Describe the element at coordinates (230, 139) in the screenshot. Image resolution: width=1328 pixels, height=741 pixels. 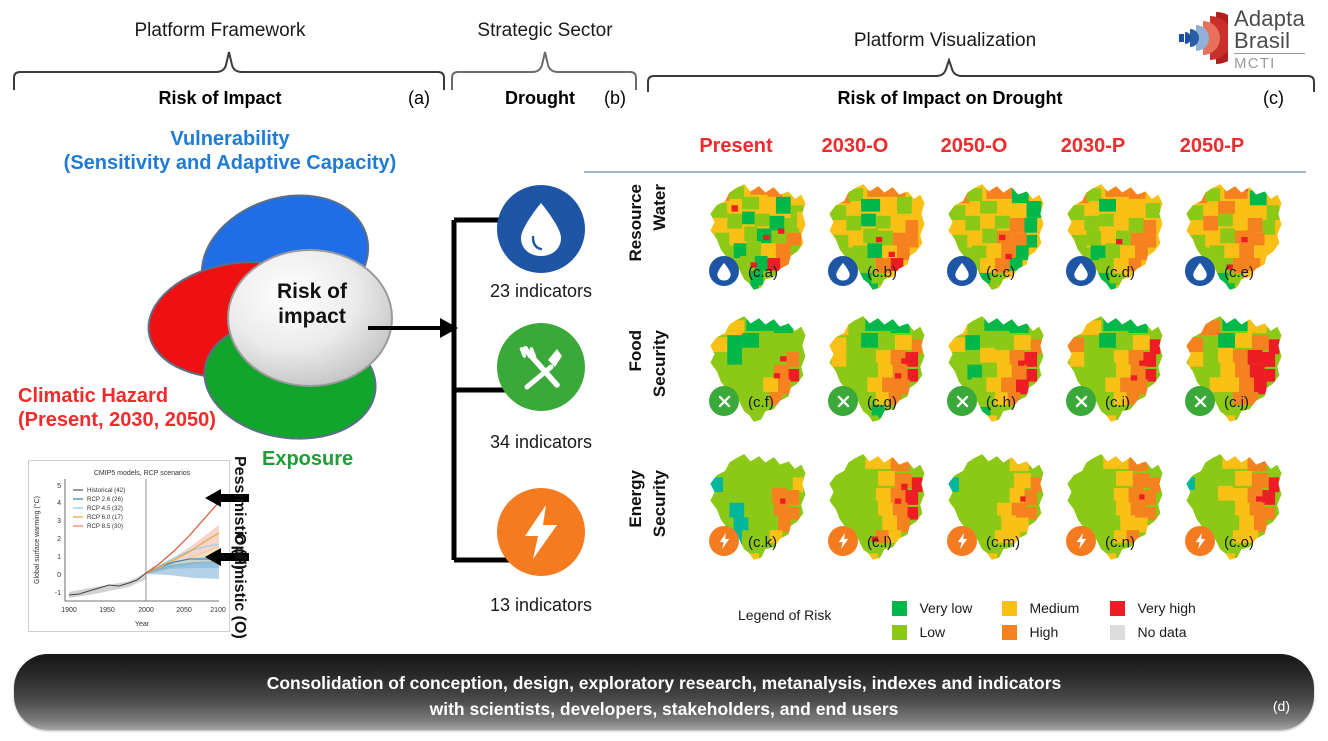
I see `venn-vulnerability-line1: Vulnerability` at that location.